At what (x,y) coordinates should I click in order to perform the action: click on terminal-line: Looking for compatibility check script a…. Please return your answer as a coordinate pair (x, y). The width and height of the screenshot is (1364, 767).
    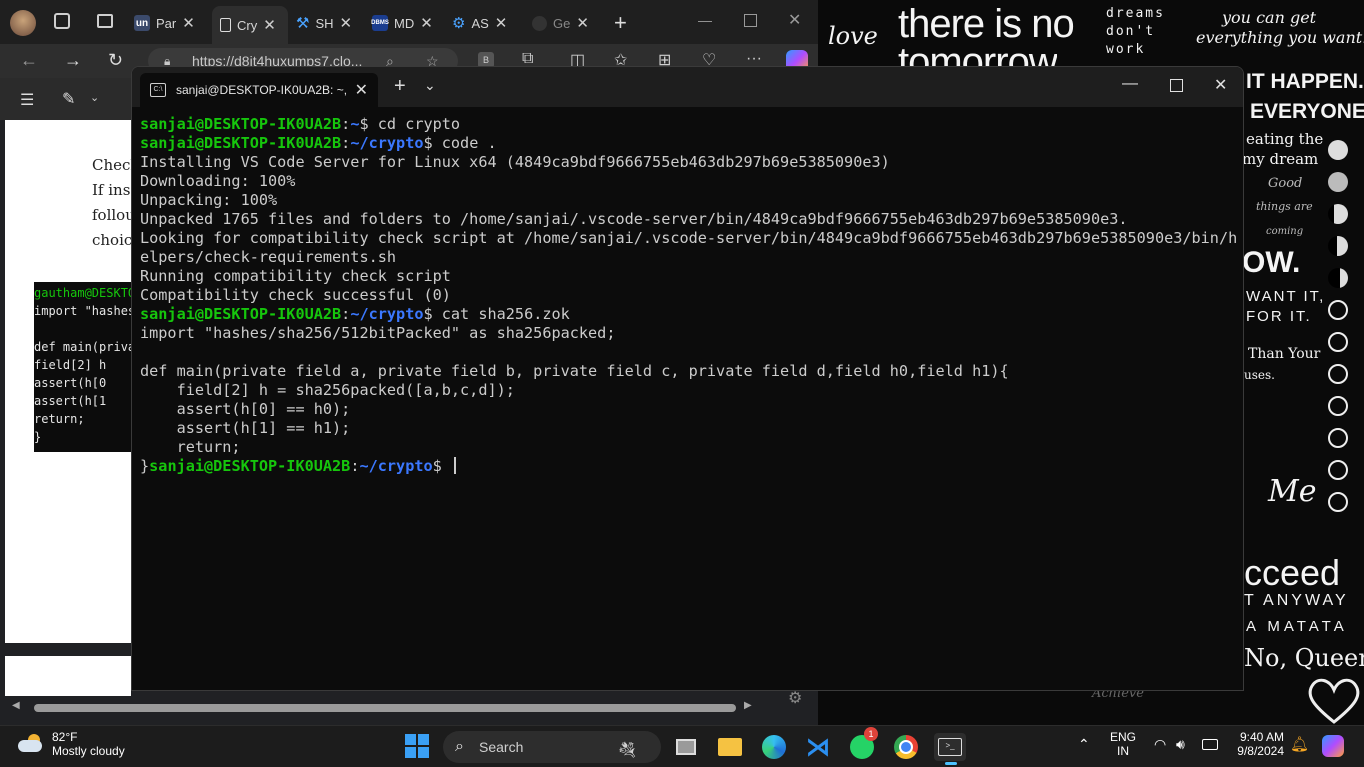
    Looking at the image, I should click on (688, 238).